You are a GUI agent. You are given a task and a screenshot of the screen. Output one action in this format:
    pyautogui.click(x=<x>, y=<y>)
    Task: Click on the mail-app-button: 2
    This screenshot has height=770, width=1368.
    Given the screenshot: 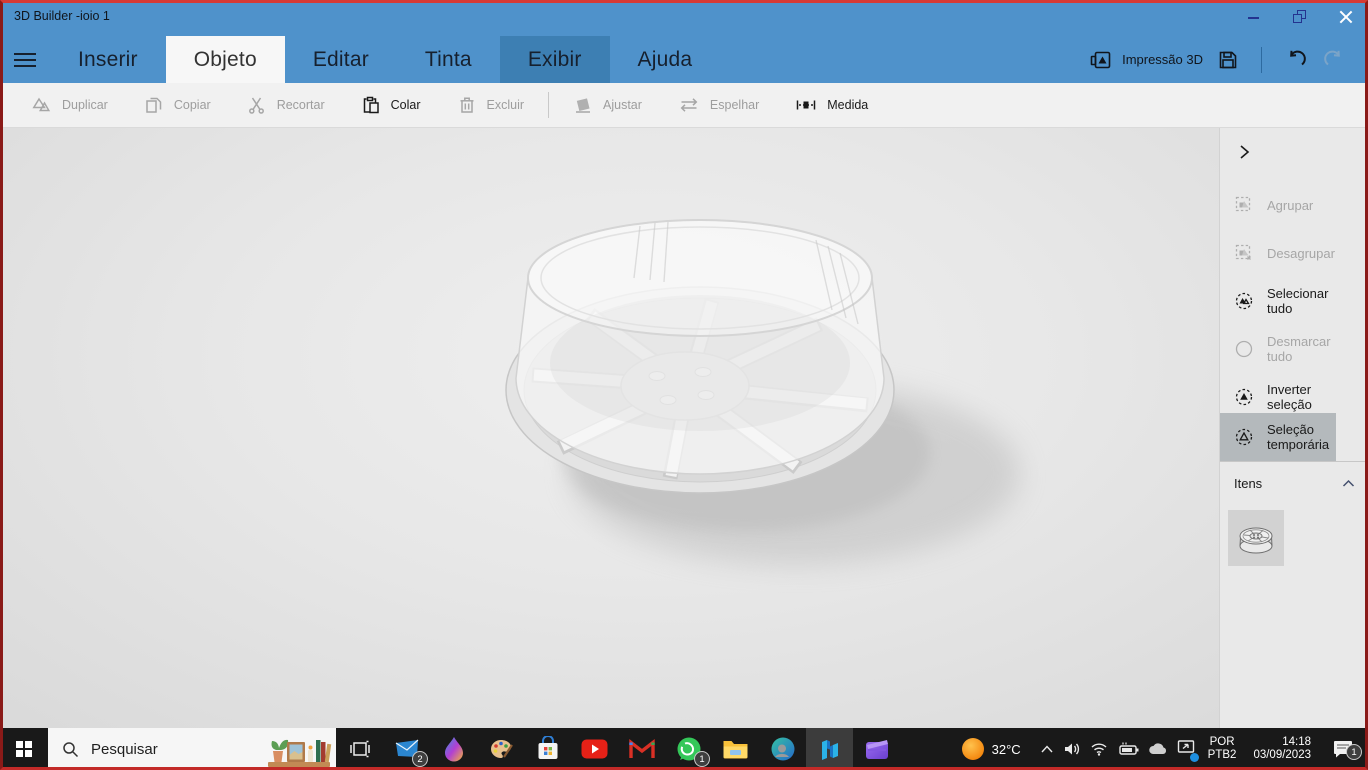 What is the action you would take?
    pyautogui.click(x=406, y=749)
    